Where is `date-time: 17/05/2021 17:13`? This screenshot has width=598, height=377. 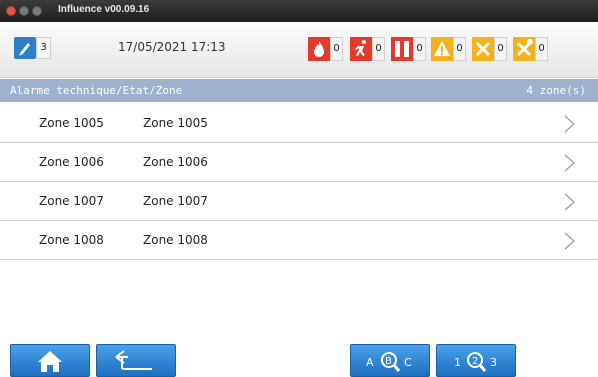
date-time: 17/05/2021 17:13 is located at coordinates (172, 47).